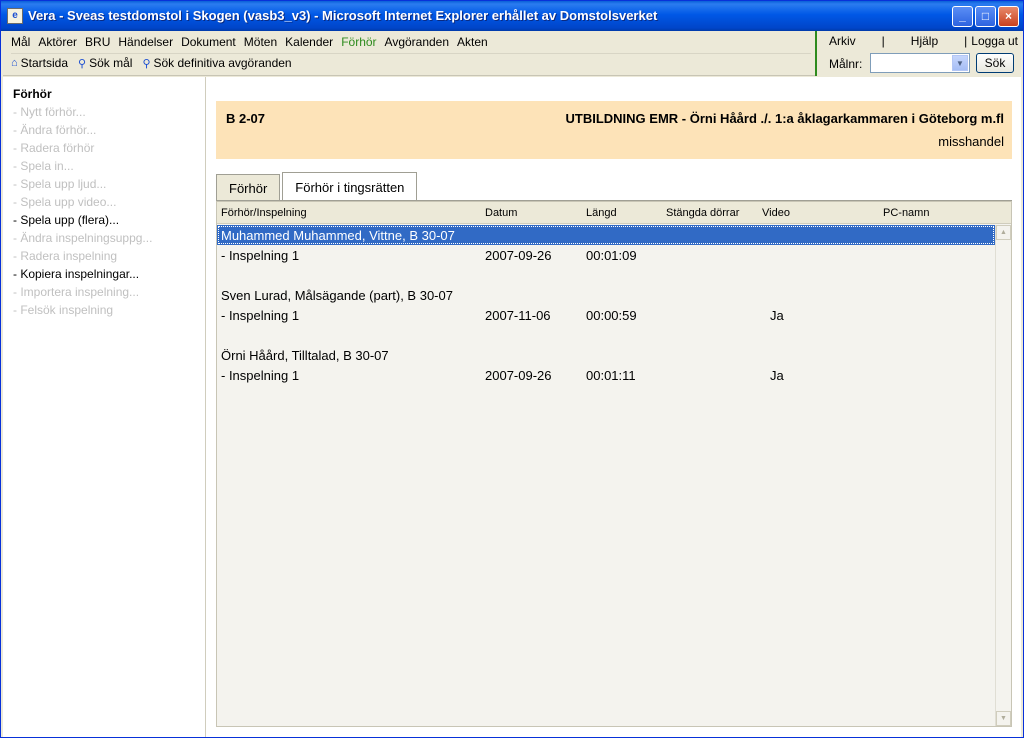  Describe the element at coordinates (337, 295) in the screenshot. I see `hearing-name: Sven Lurad, Målsägande (part), B 30-07` at that location.